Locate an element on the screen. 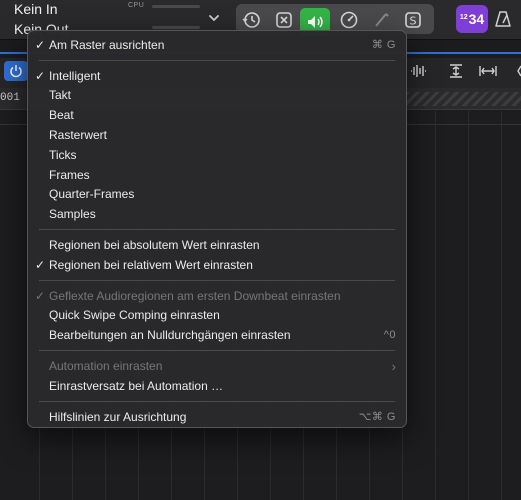 The width and height of the screenshot is (521, 500). menu-item-label: Regionen bei relativem Wert einrasten is located at coordinates (151, 264).